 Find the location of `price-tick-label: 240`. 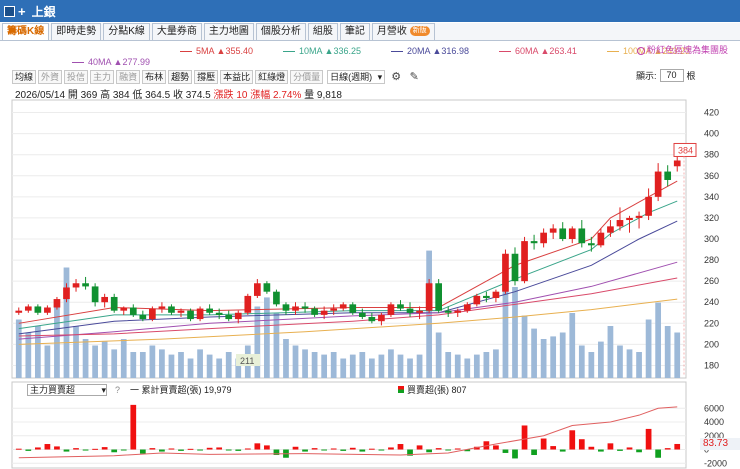

price-tick-label: 240 is located at coordinates (711, 302).